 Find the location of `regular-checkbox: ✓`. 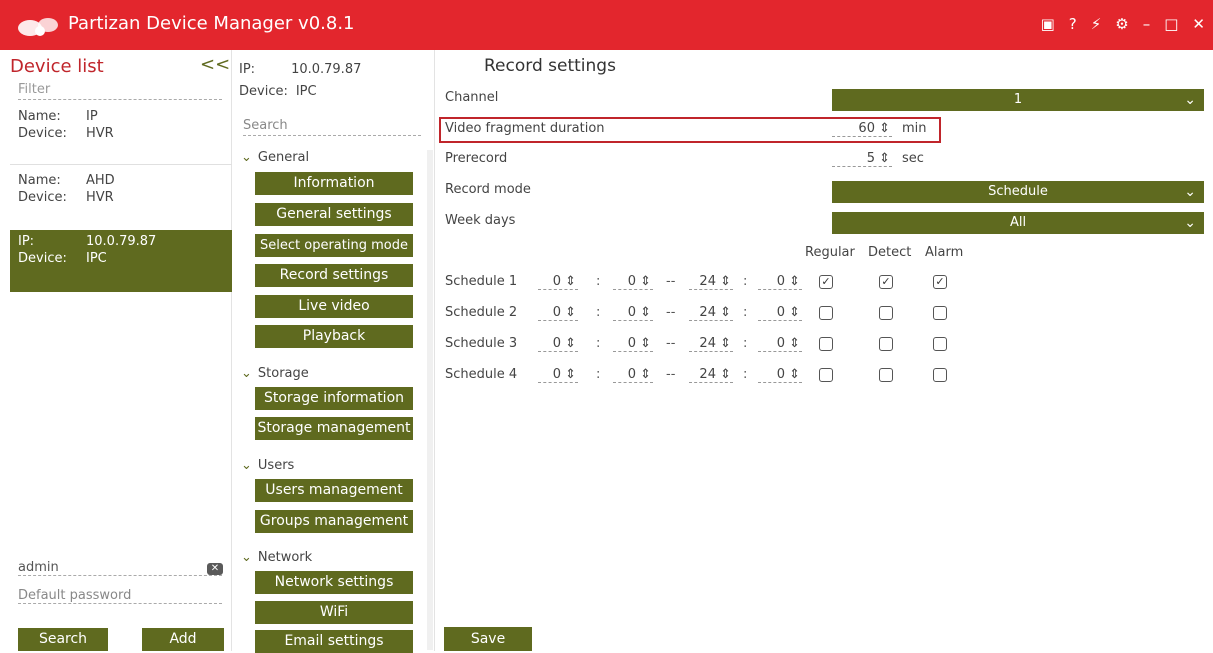

regular-checkbox: ✓ is located at coordinates (826, 282).